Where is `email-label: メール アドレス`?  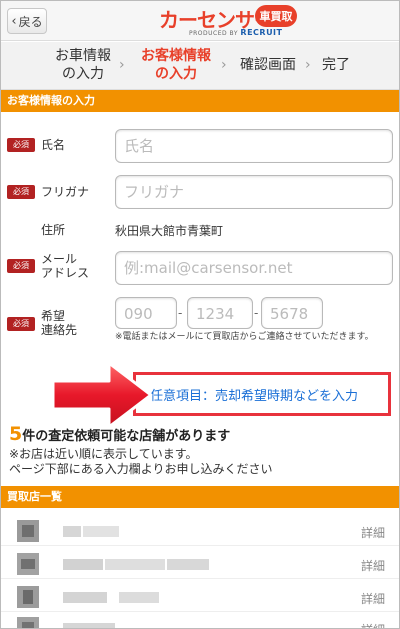
email-label: メール アドレス is located at coordinates (65, 266).